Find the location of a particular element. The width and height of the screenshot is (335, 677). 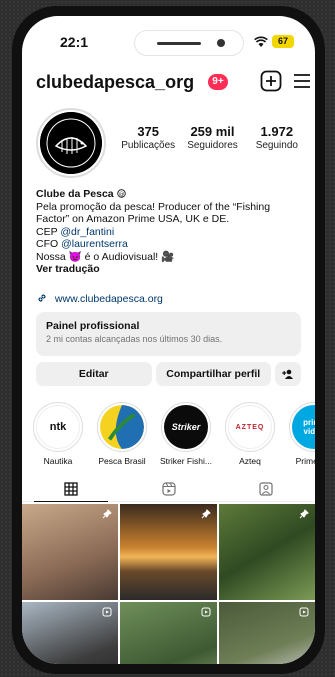

highlight-ring is located at coordinates (122, 427).